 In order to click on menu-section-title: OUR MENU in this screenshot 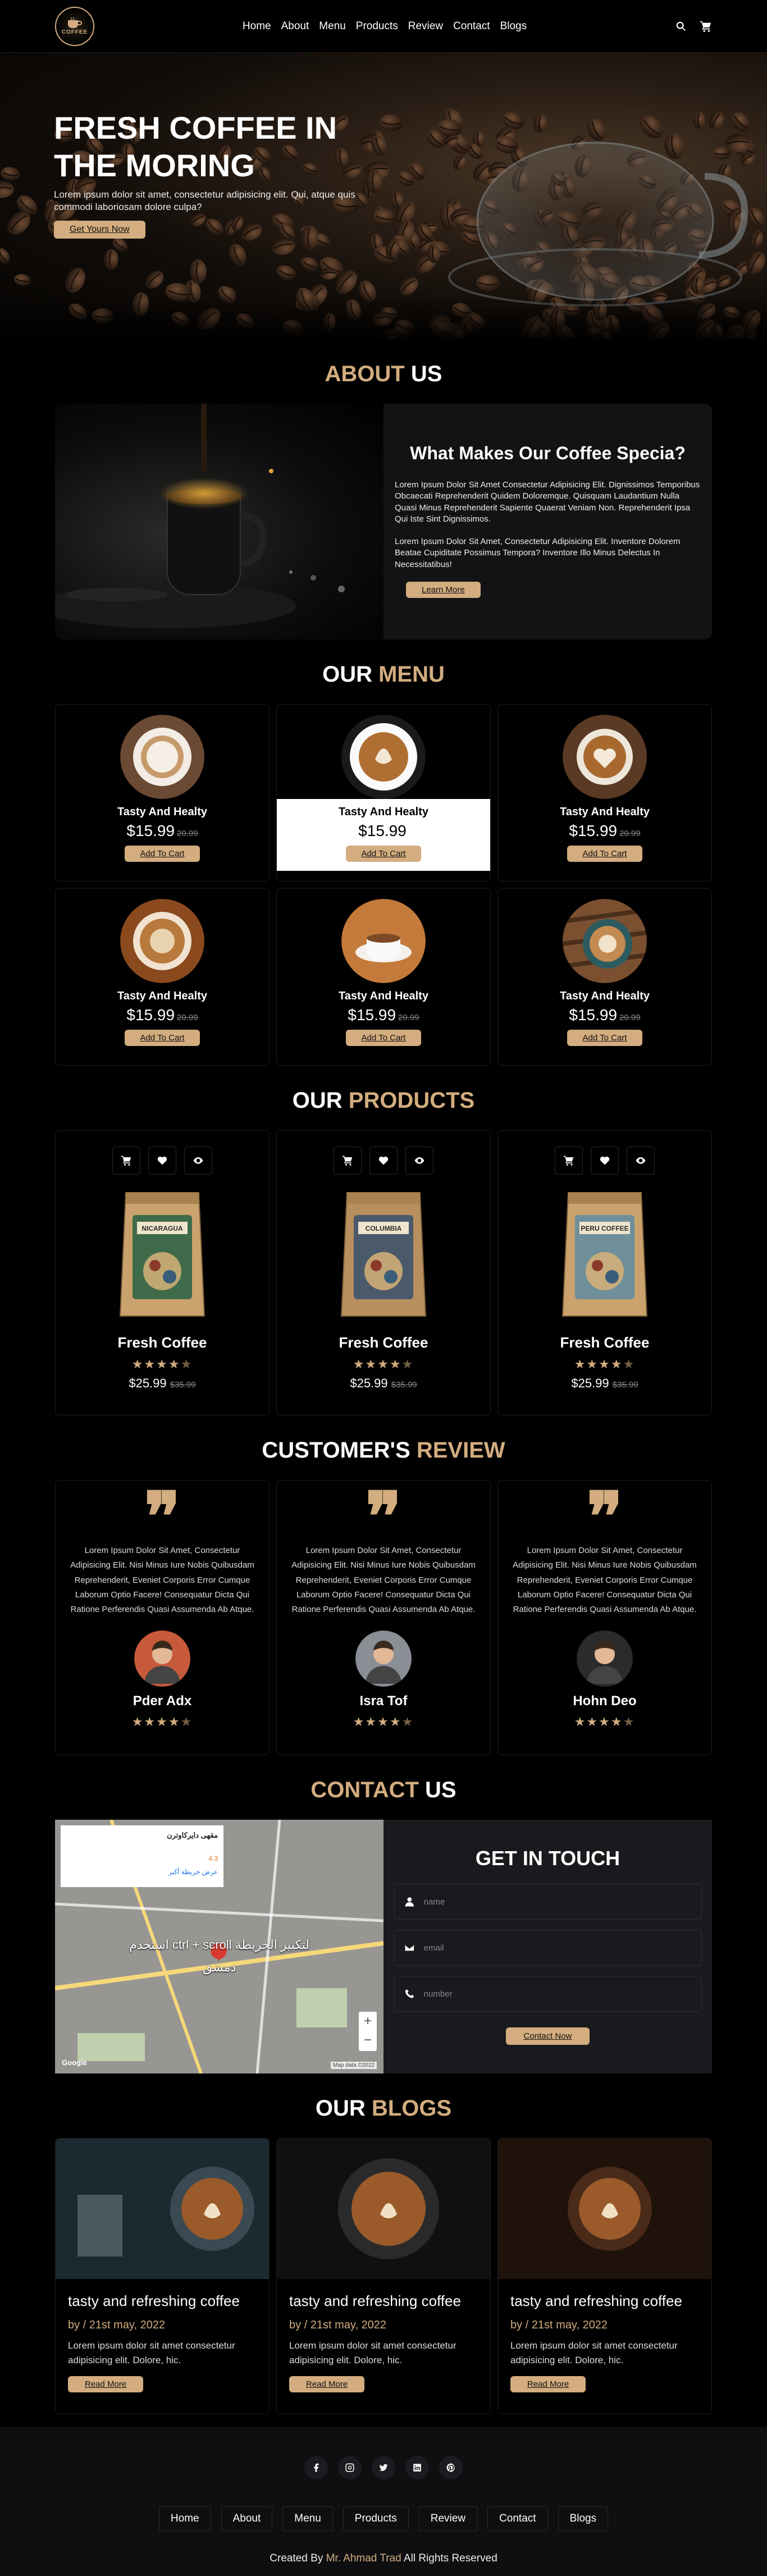, I will do `click(383, 672)`.